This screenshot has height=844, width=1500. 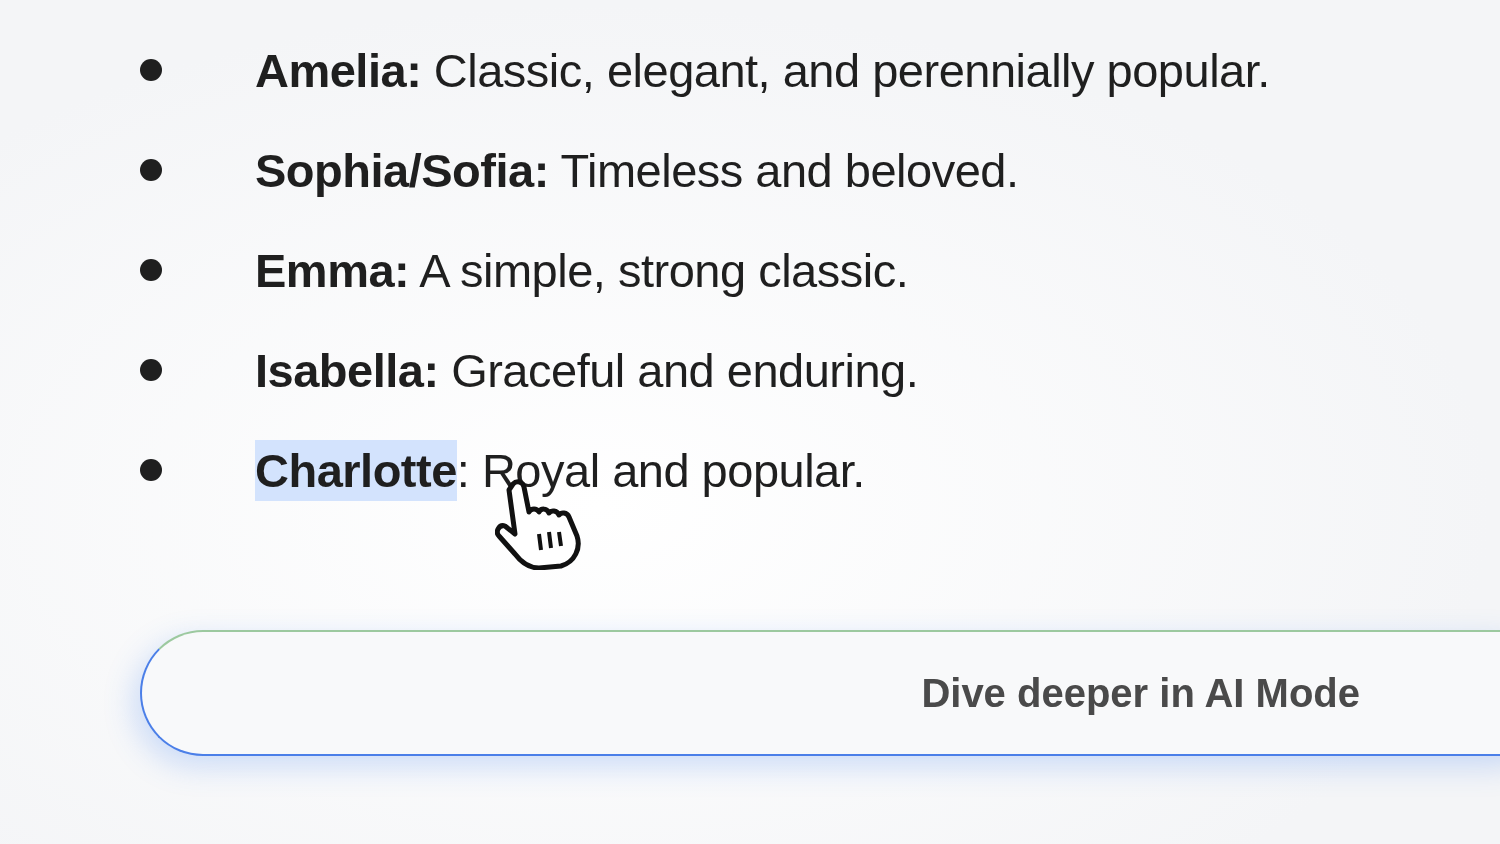 What do you see at coordinates (820, 693) in the screenshot?
I see `ai-mode-button: Dive deeper in AI Mode` at bounding box center [820, 693].